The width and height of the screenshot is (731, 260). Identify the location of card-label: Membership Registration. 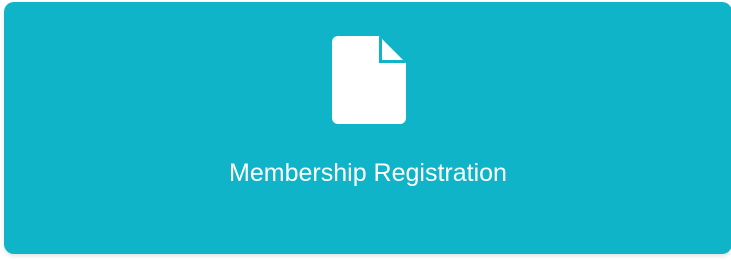
(368, 173).